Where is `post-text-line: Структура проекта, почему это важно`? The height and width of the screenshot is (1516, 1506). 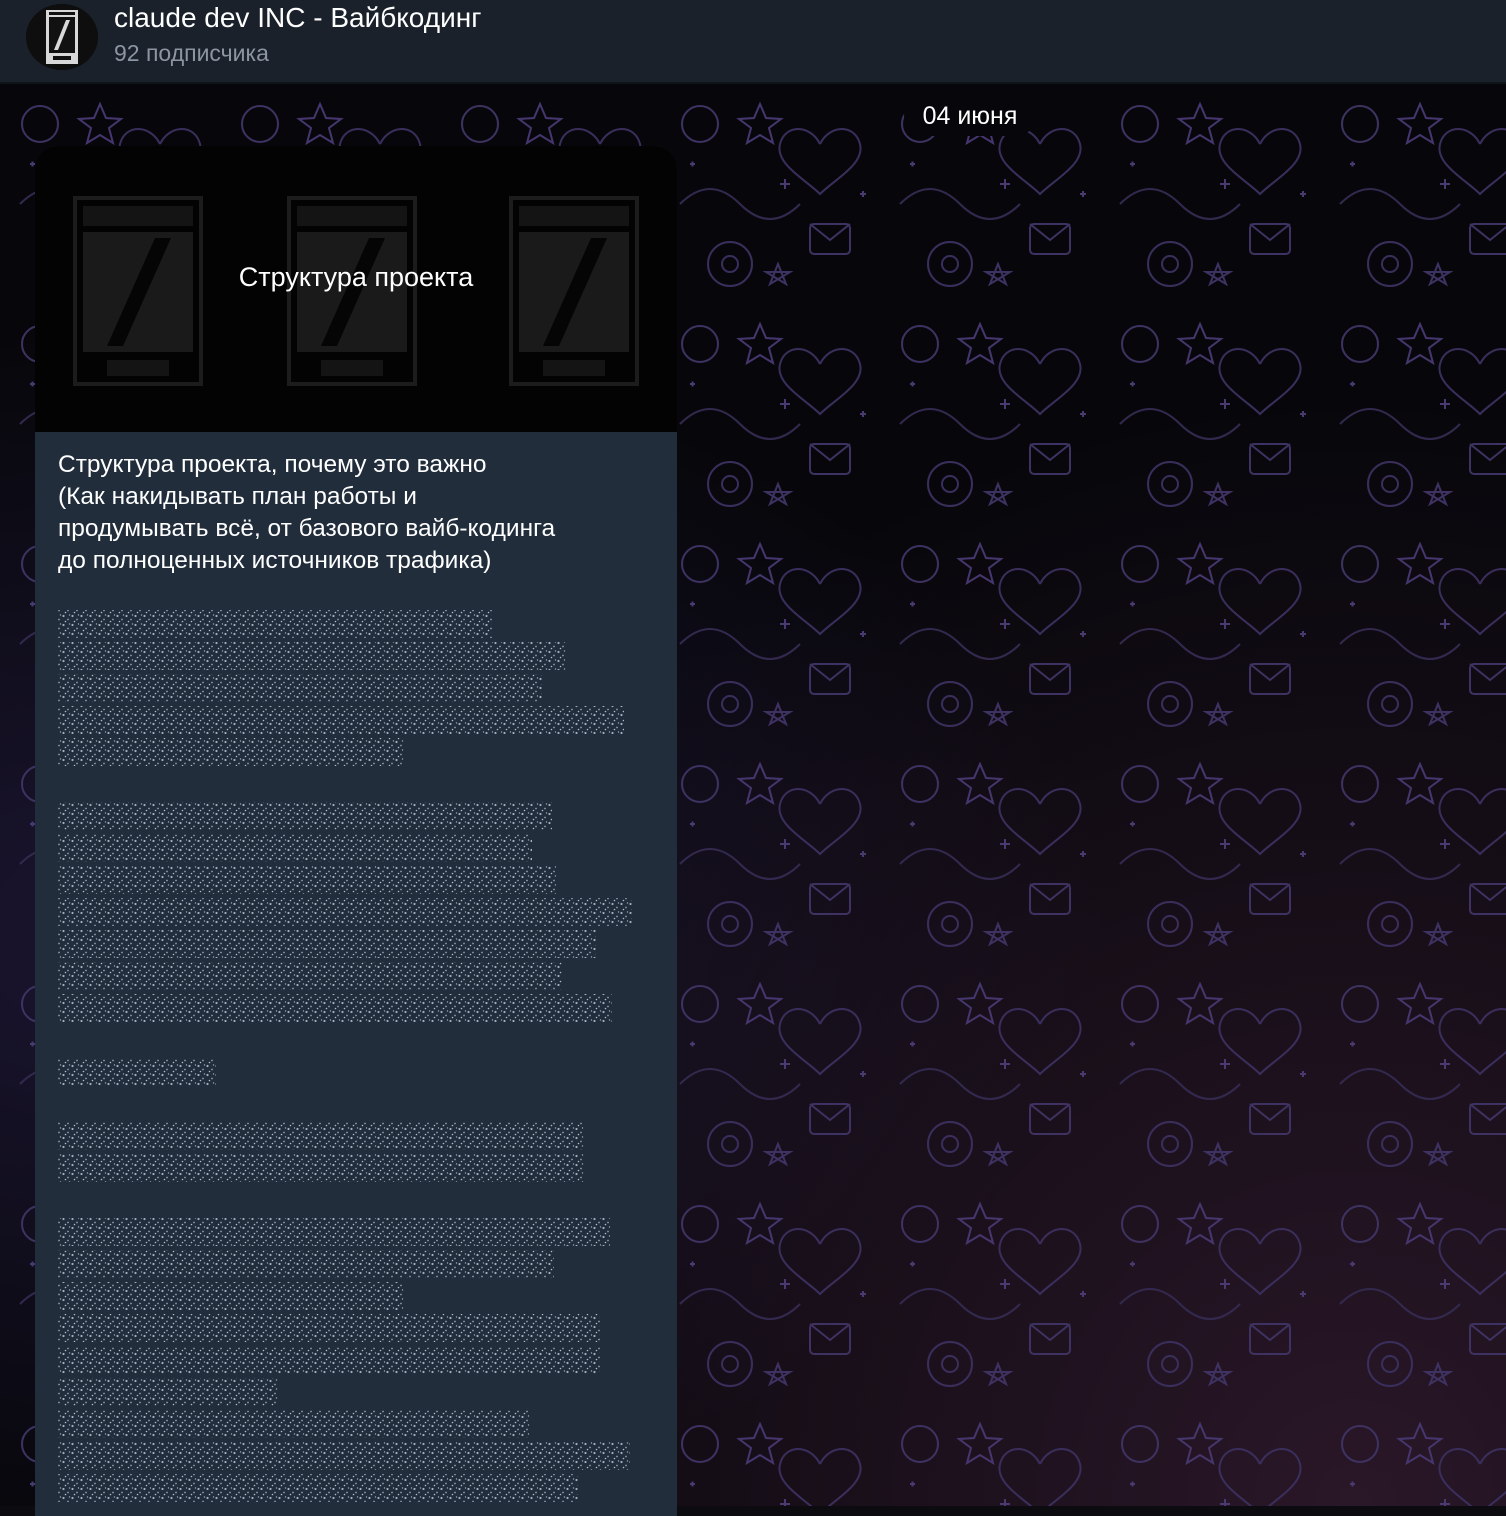 post-text-line: Структура проекта, почему это важно is located at coordinates (272, 464).